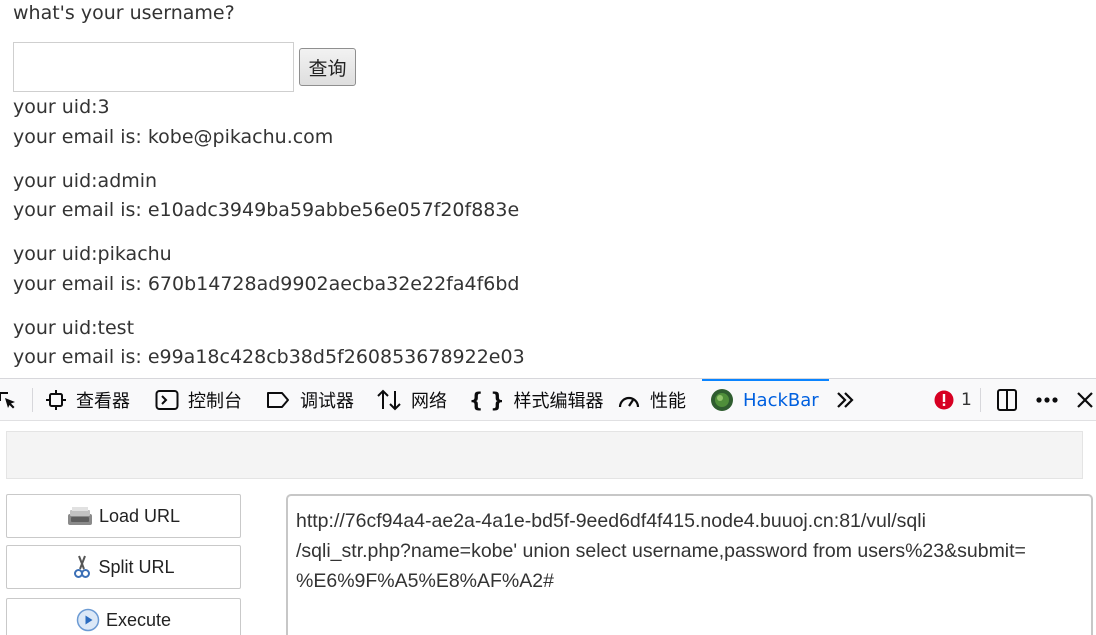 The width and height of the screenshot is (1096, 635). Describe the element at coordinates (722, 400) in the screenshot. I see `hackbar-icon` at that location.